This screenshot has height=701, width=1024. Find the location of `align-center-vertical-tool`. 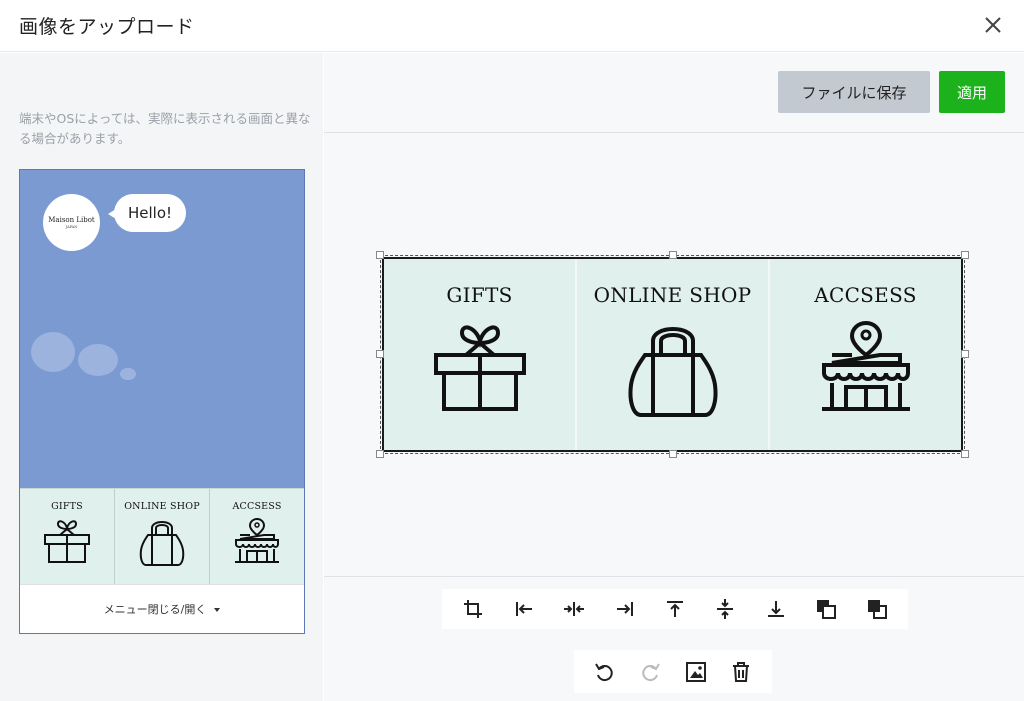

align-center-vertical-tool is located at coordinates (725, 609).